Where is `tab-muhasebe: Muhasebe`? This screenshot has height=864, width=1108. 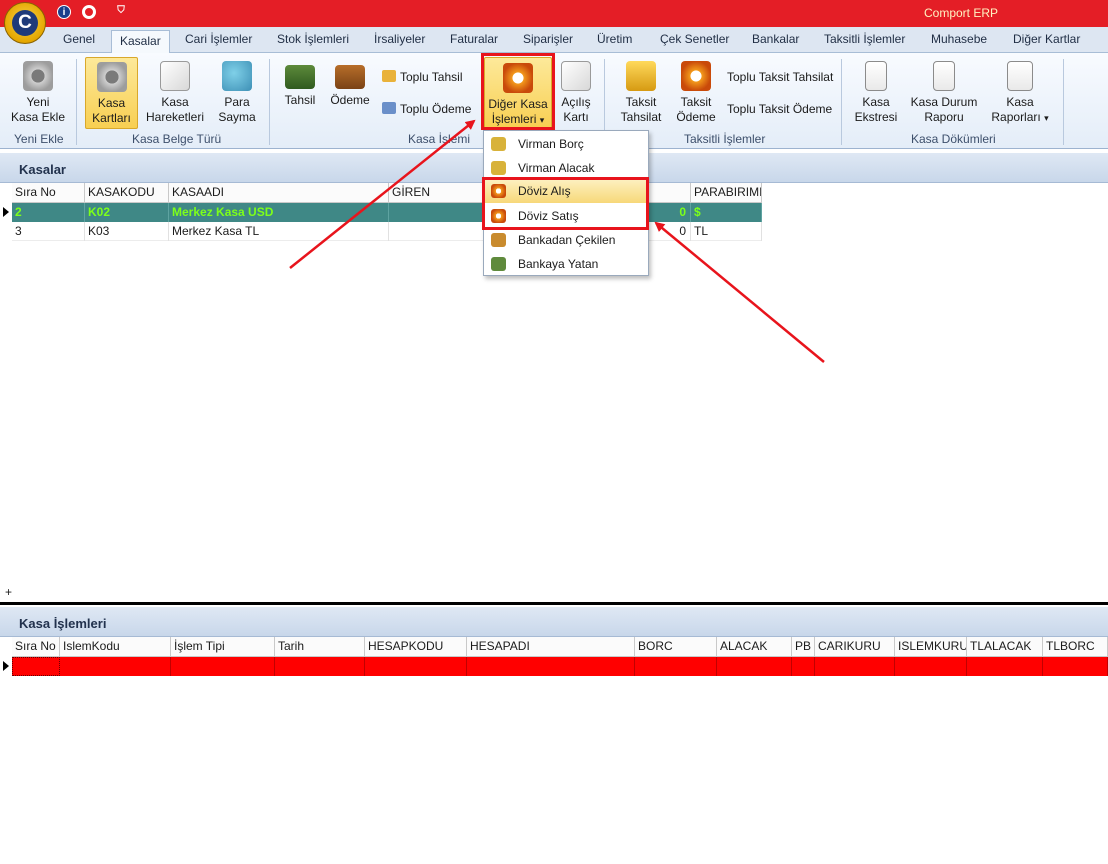
tab-muhasebe: Muhasebe is located at coordinates (959, 39).